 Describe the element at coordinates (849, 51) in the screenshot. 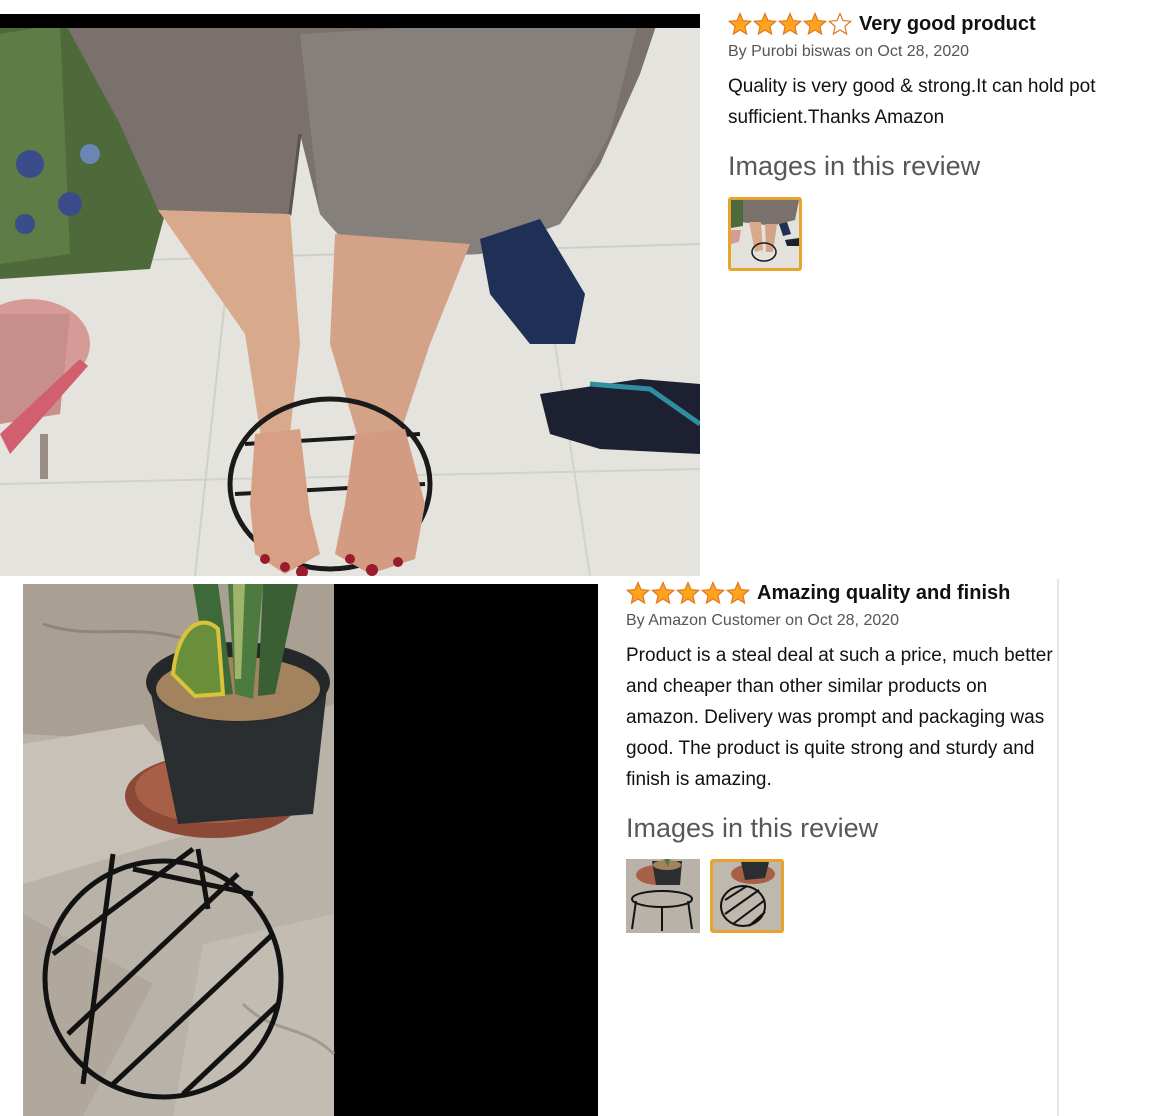

I see `review-1-byline: By Purobi biswas on Oct 28, 2020` at that location.